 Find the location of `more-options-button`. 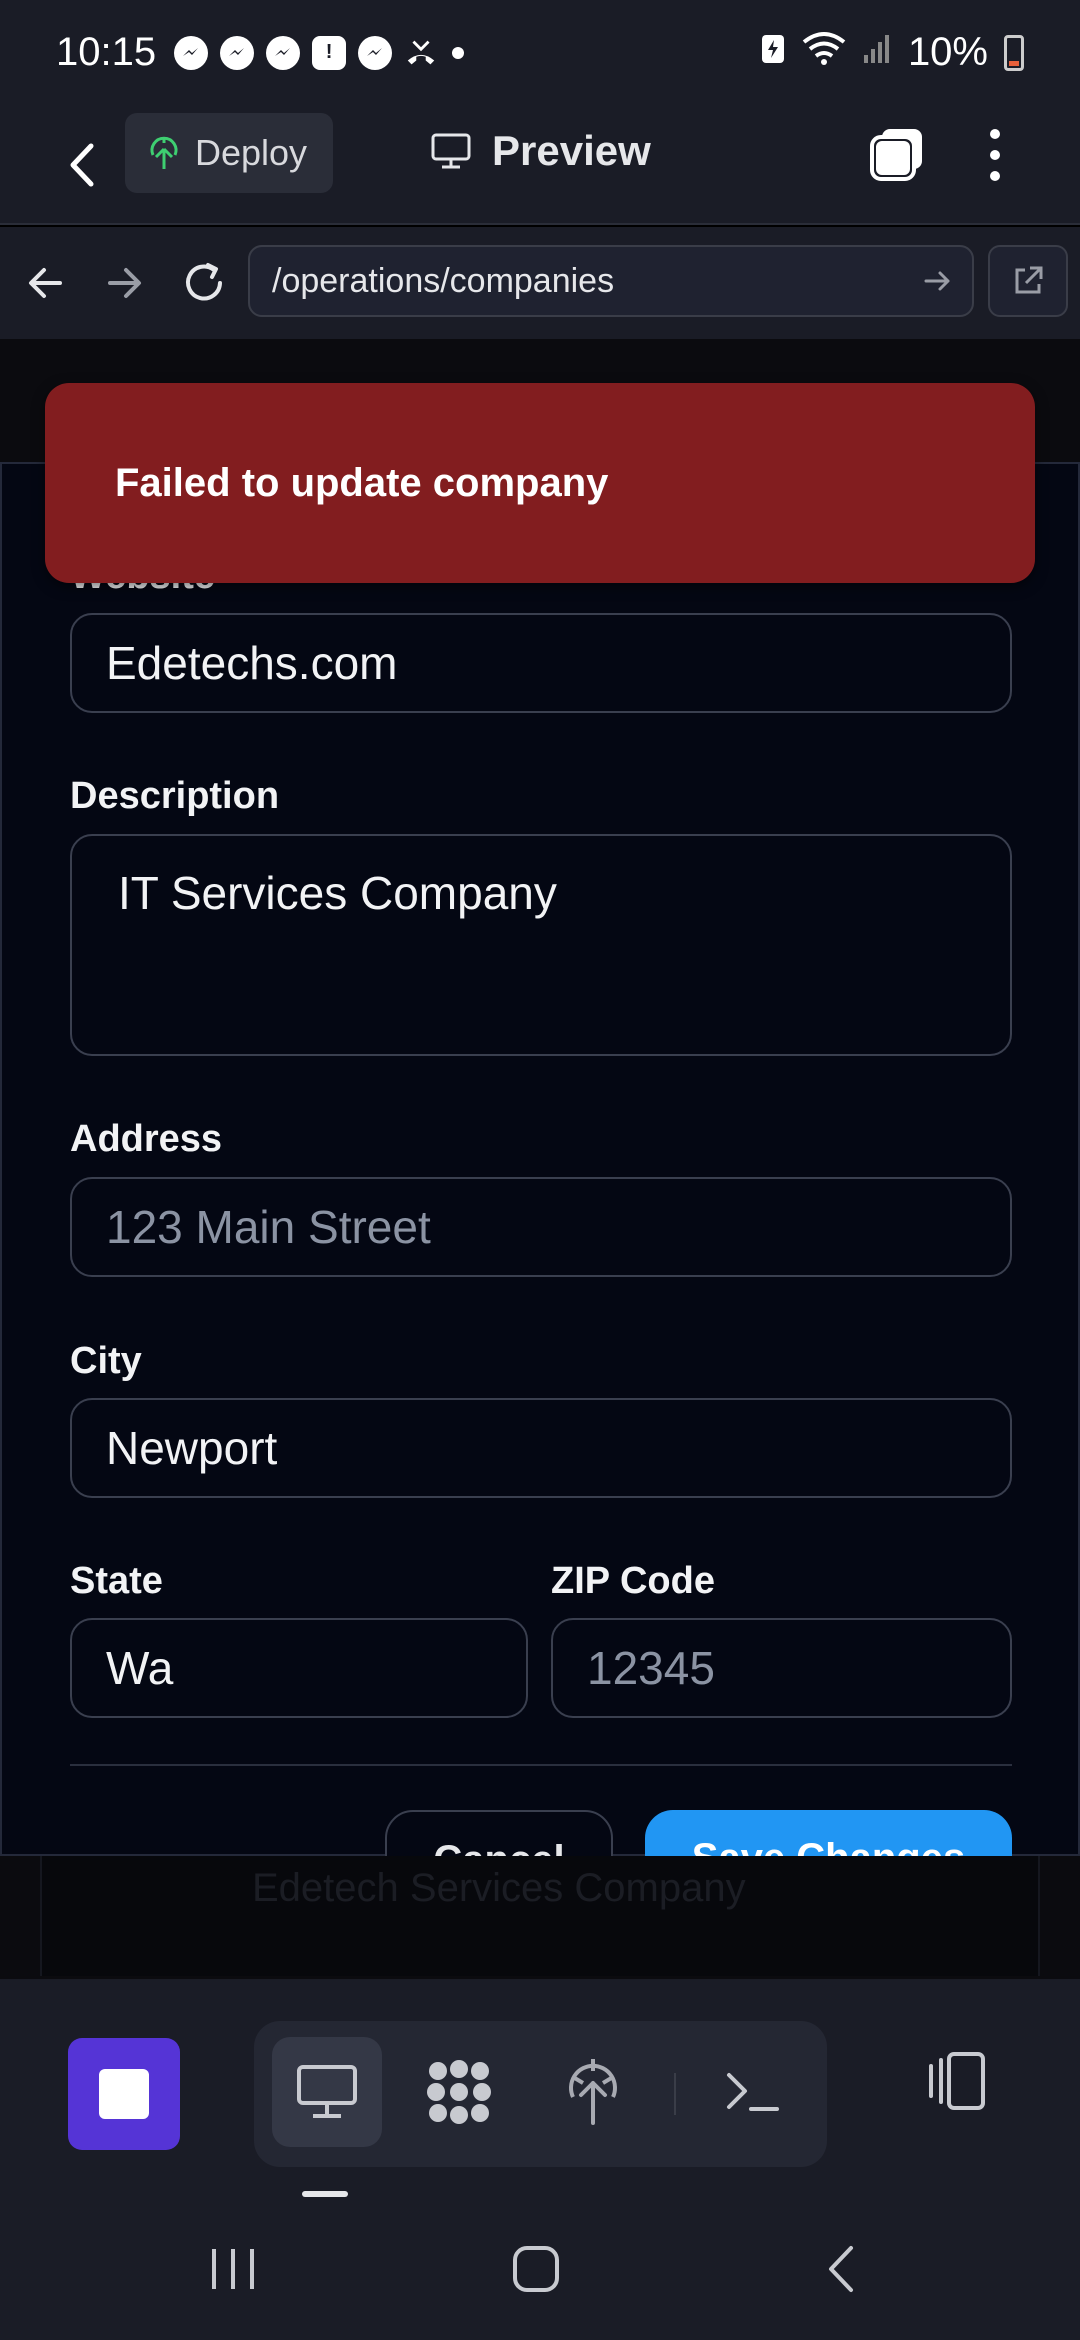

more-options-button is located at coordinates (995, 155).